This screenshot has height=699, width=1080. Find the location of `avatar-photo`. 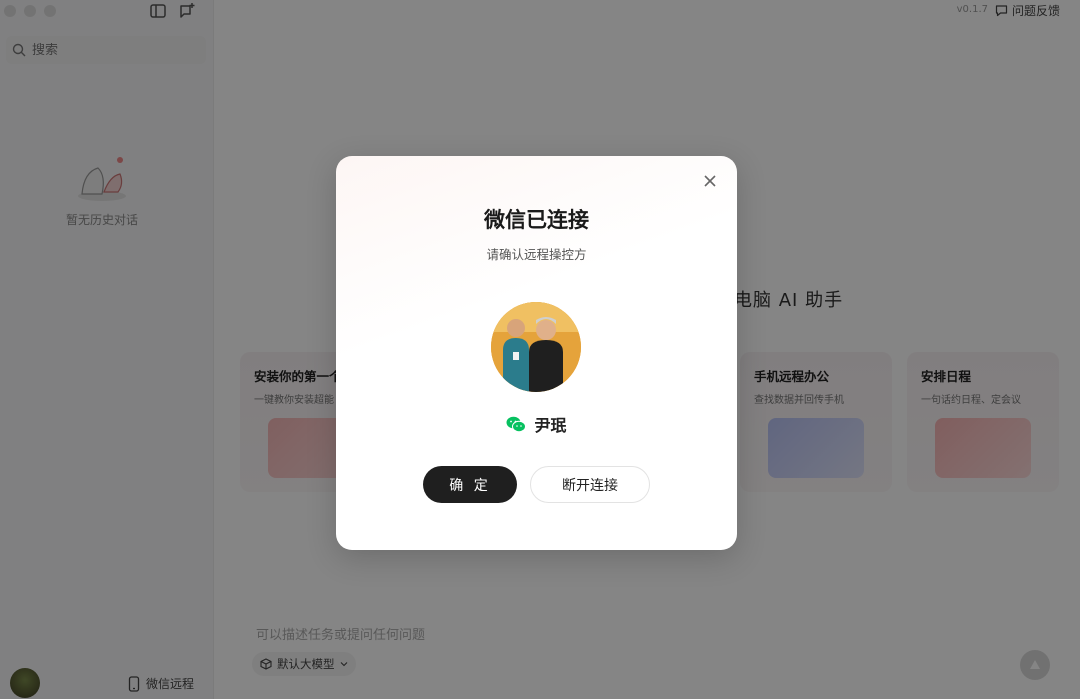

avatar-photo is located at coordinates (536, 347).